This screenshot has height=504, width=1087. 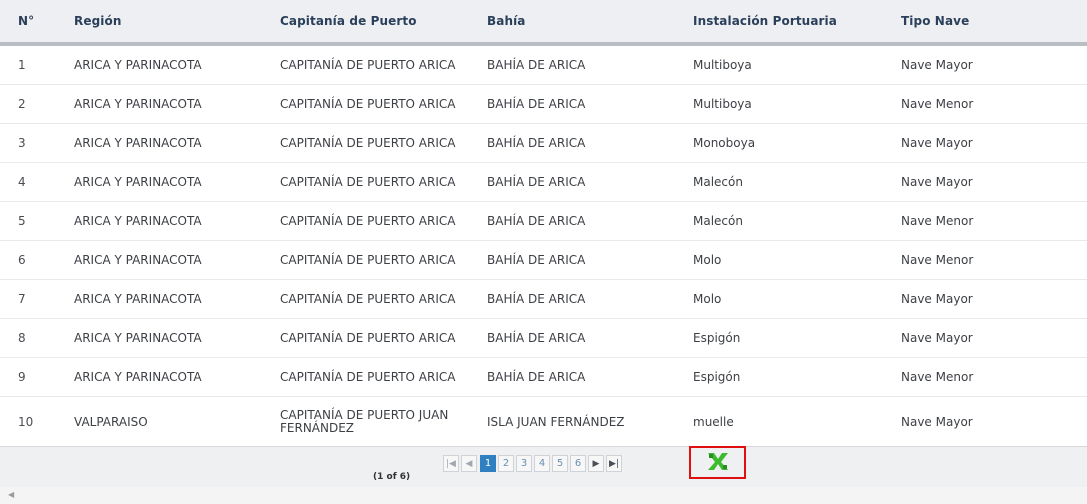 I want to click on page-button-6: 6, so click(x=578, y=463).